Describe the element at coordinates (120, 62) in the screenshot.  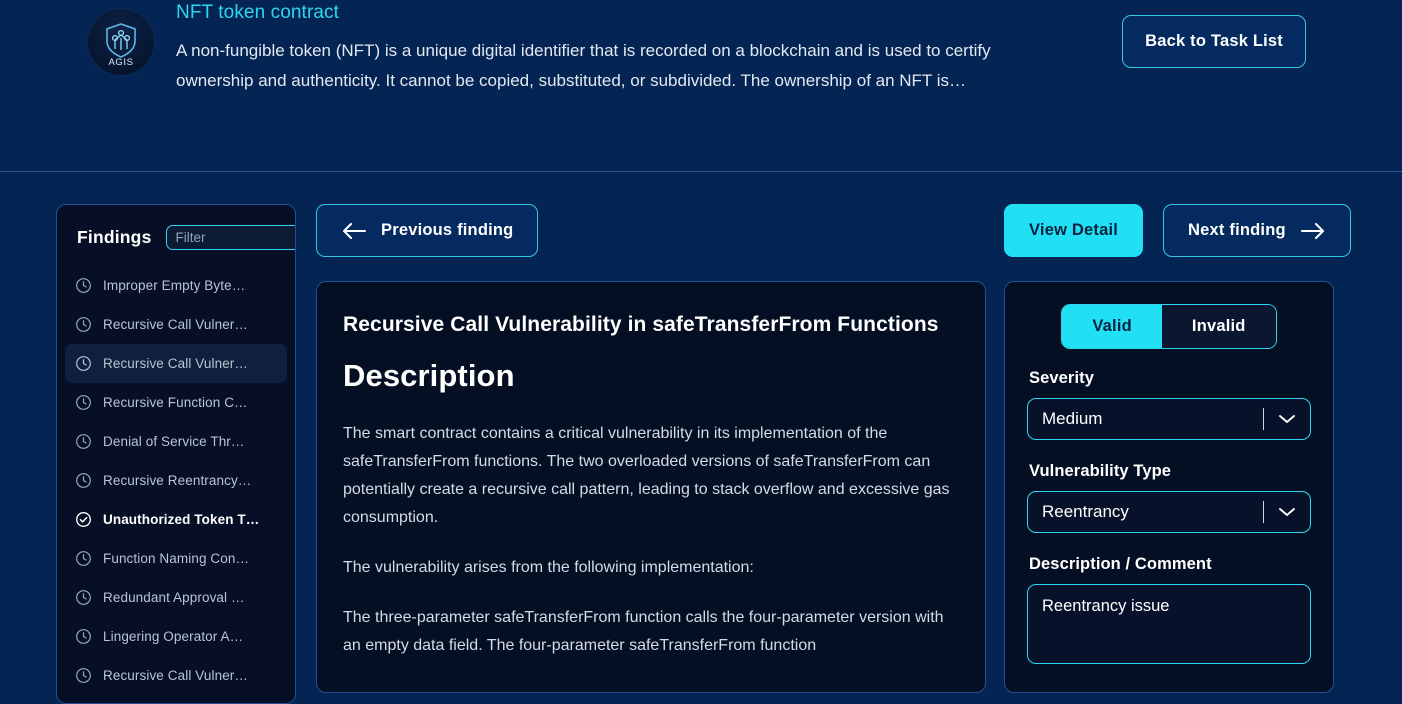
I see `svg-text: AGIS` at that location.